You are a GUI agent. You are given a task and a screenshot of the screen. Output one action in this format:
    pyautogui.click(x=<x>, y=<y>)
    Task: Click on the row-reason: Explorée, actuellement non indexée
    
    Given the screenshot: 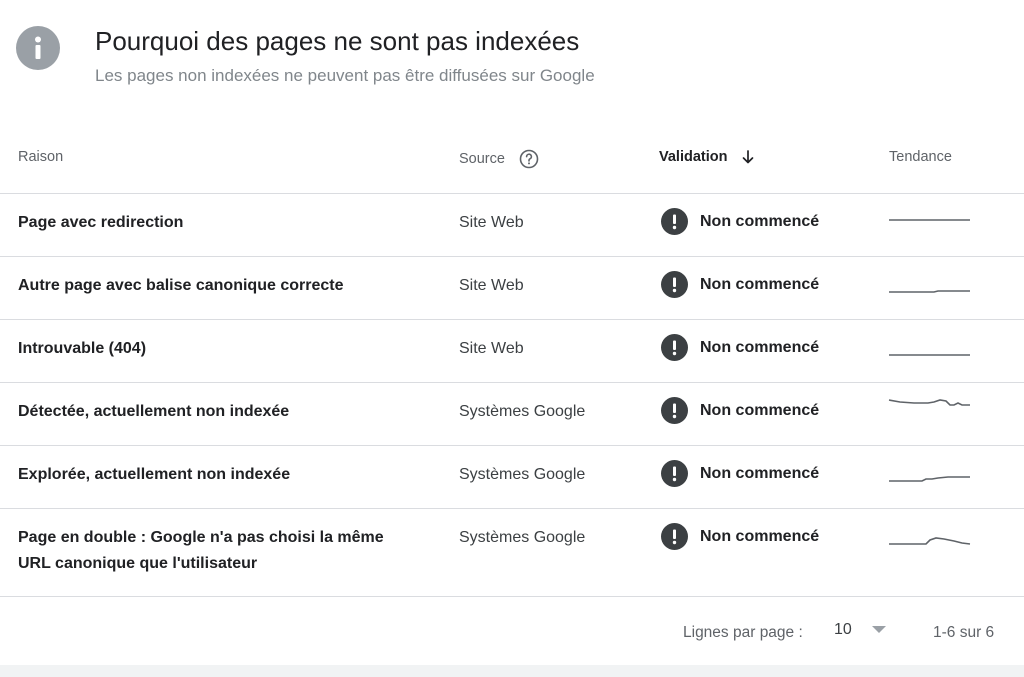 What is the action you would take?
    pyautogui.click(x=154, y=474)
    